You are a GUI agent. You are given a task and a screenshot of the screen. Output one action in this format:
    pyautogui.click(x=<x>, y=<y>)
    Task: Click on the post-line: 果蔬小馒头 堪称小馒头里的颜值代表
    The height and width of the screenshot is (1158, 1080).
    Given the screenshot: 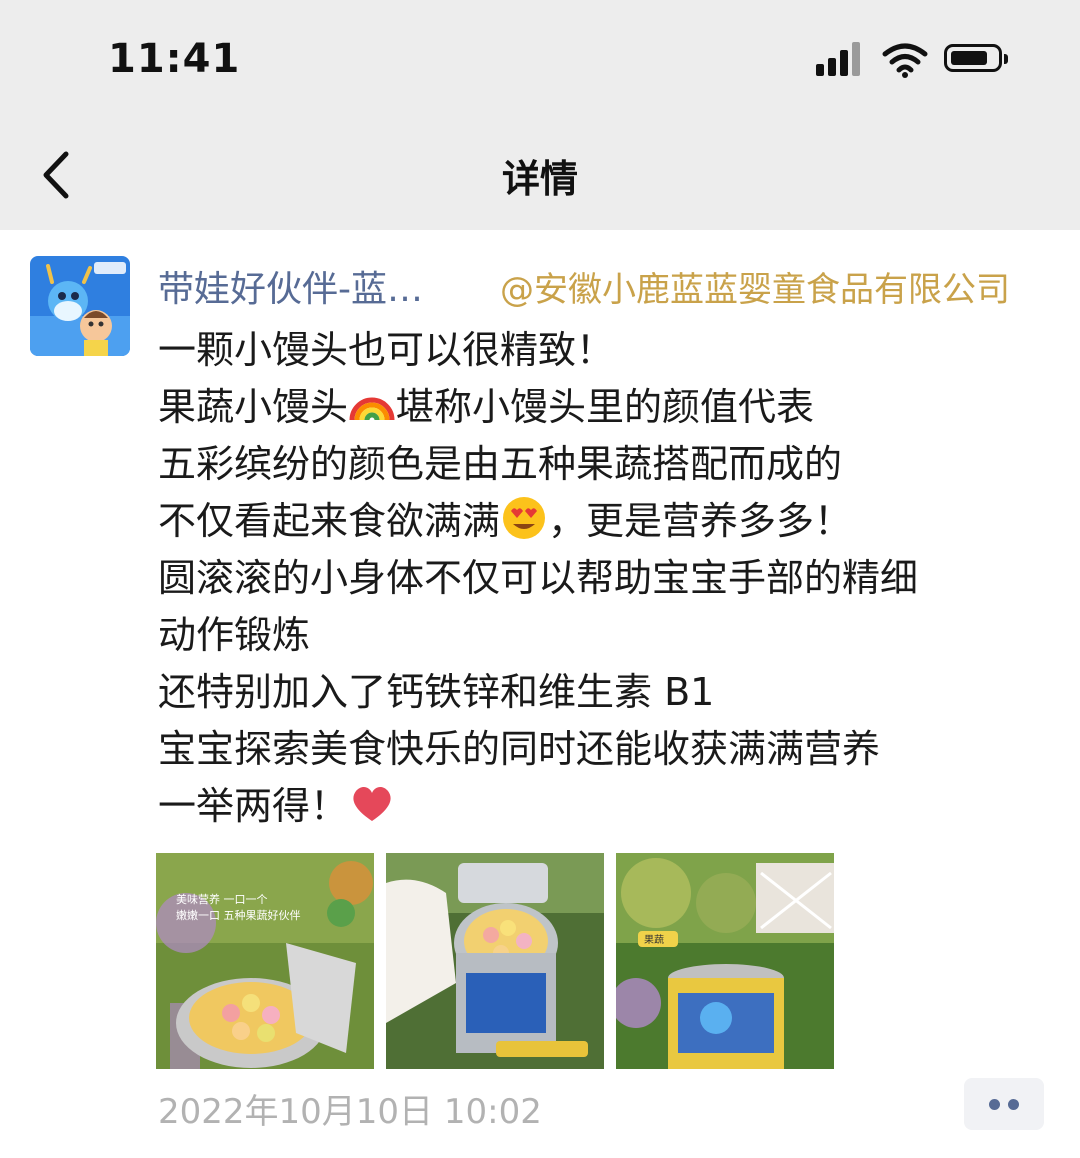 What is the action you would take?
    pyautogui.click(x=608, y=407)
    